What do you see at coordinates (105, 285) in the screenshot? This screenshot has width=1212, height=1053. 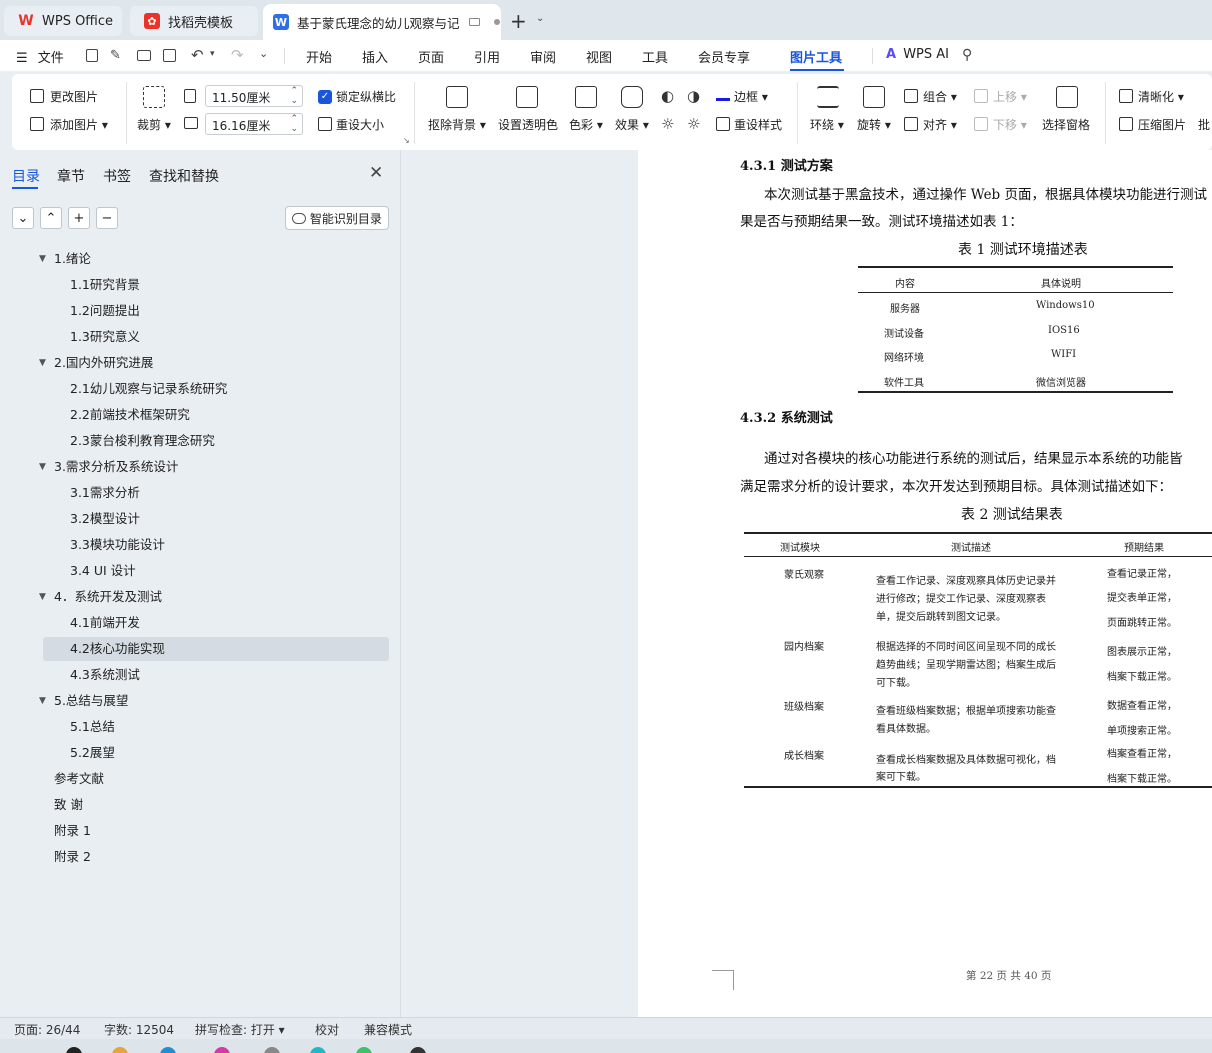 I see `toc-item: 1.1研究背景` at bounding box center [105, 285].